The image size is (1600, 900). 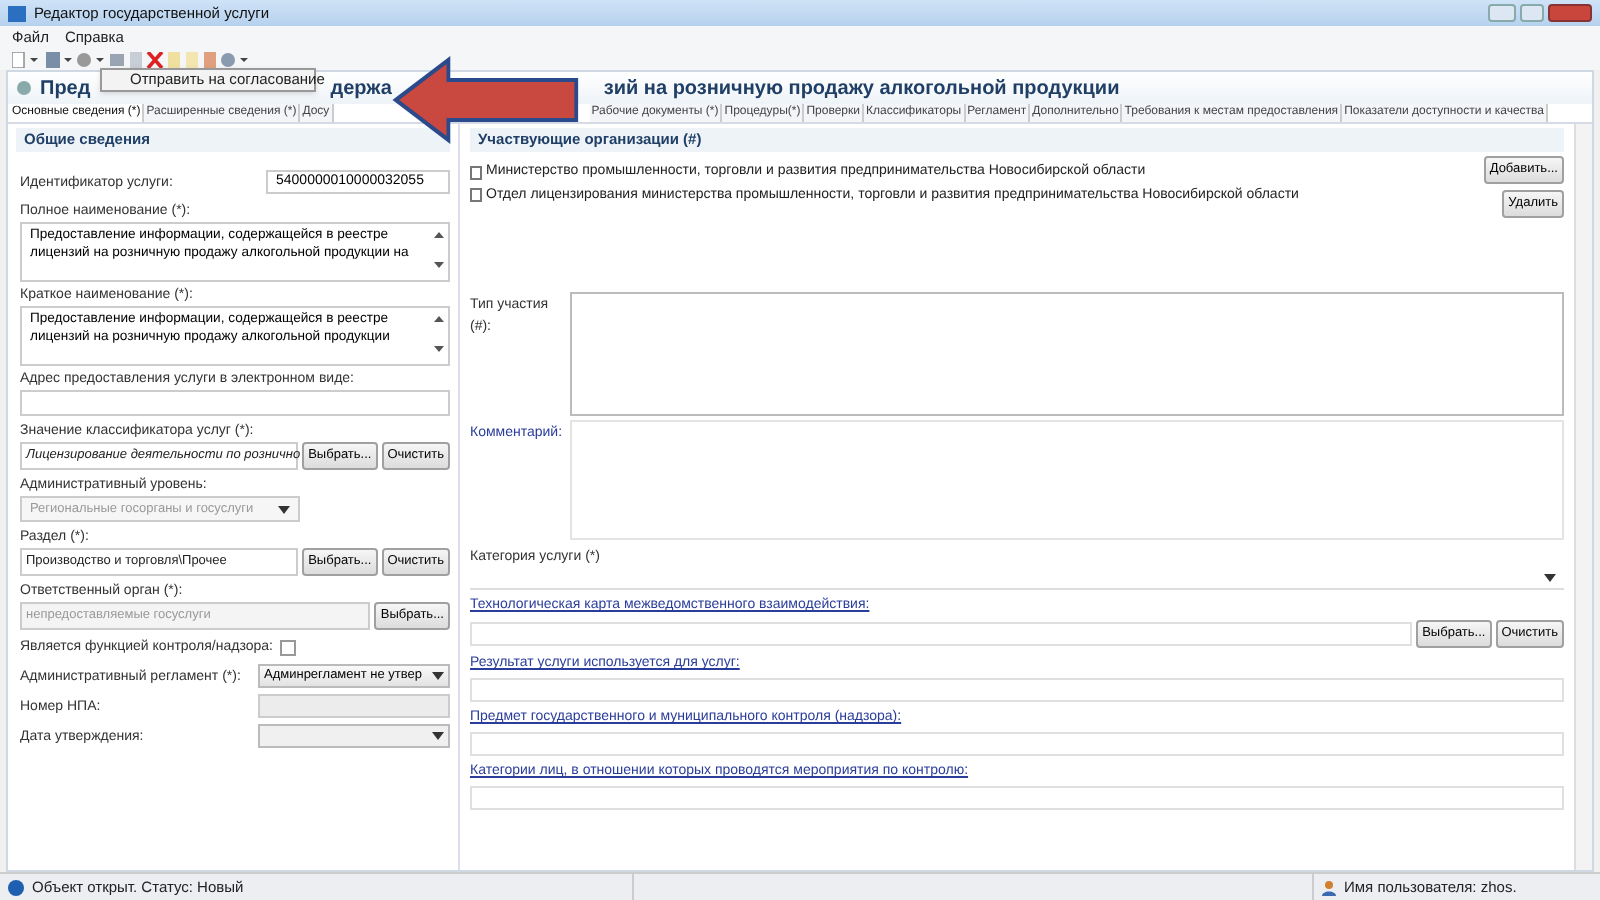 I want to click on maximize-button, so click(x=1532, y=13).